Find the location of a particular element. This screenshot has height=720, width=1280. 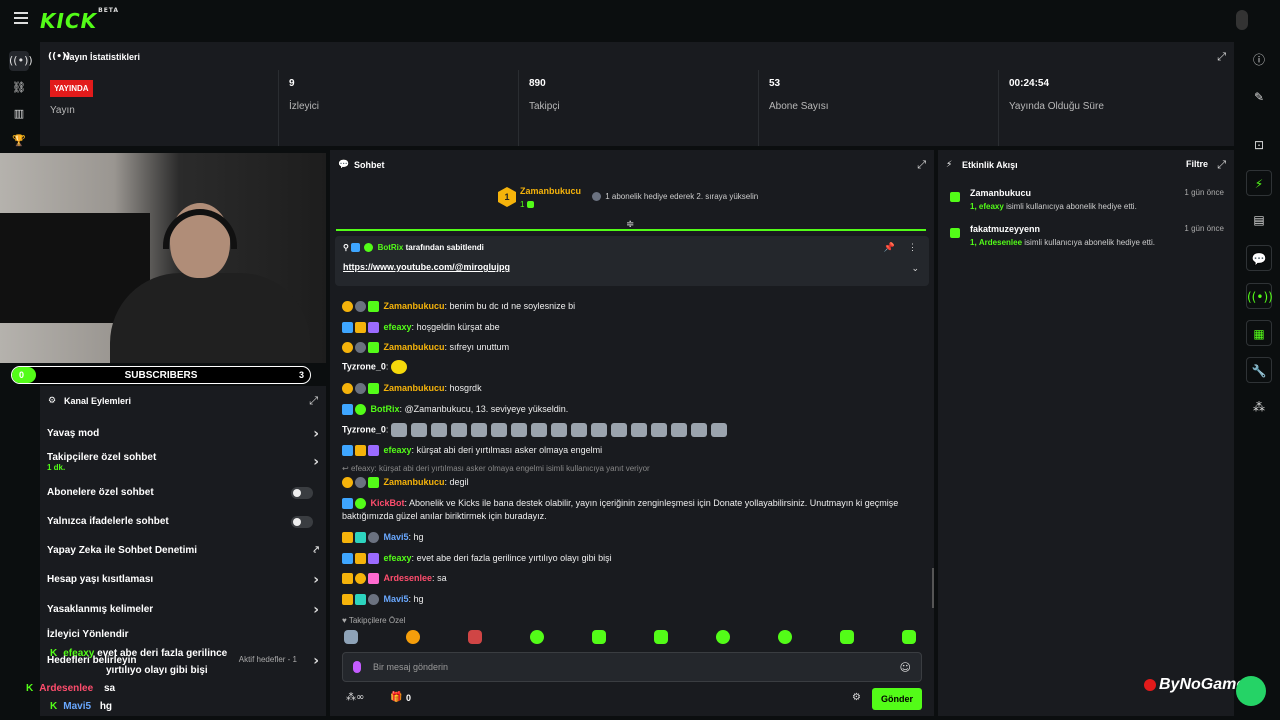

chat-message: Zamanbukucu: degil is located at coordinates (632, 482).